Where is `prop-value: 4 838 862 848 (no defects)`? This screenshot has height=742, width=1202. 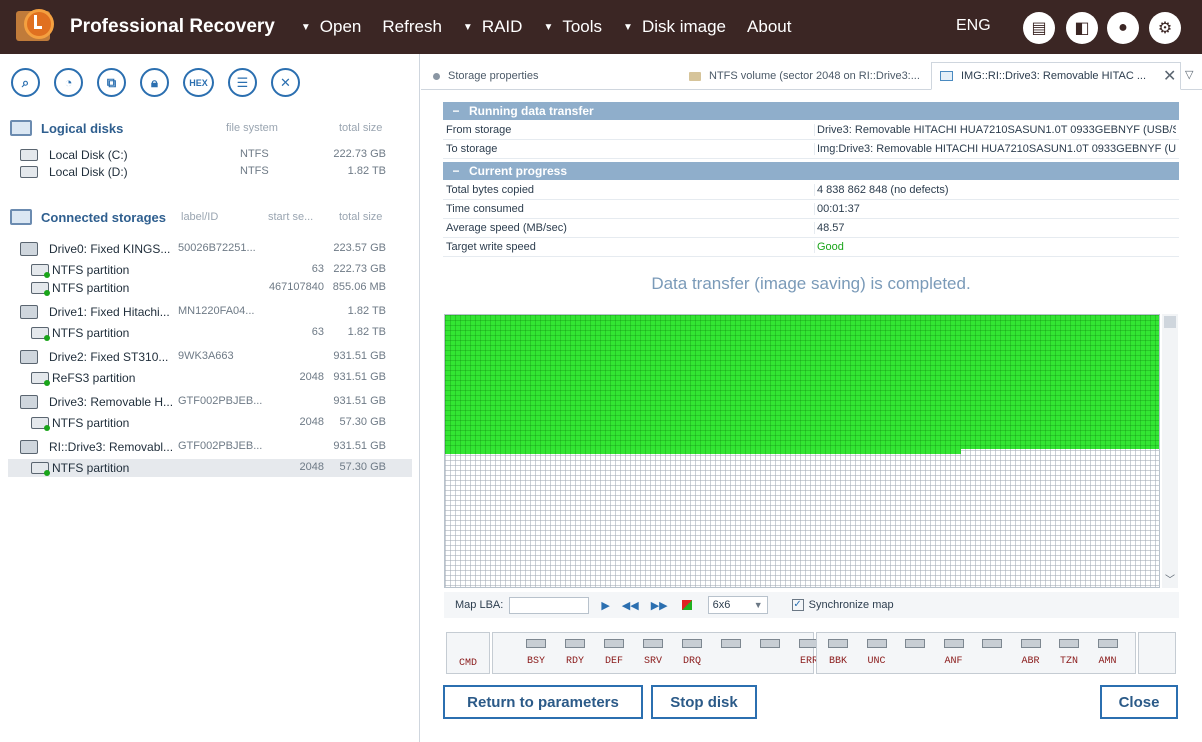
prop-value: 4 838 862 848 (no defects) is located at coordinates (995, 190).